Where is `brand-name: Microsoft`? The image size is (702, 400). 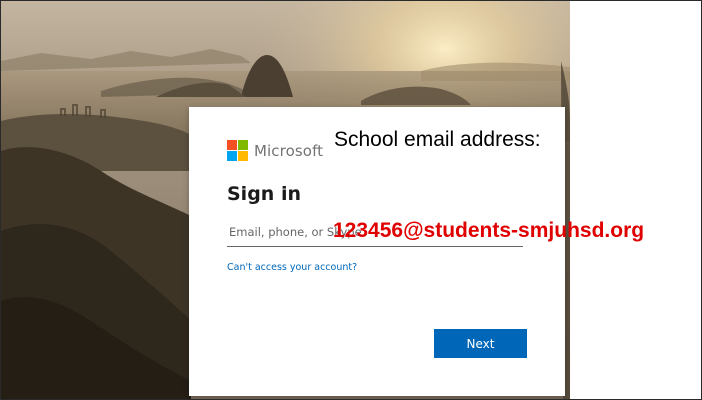 brand-name: Microsoft is located at coordinates (289, 150).